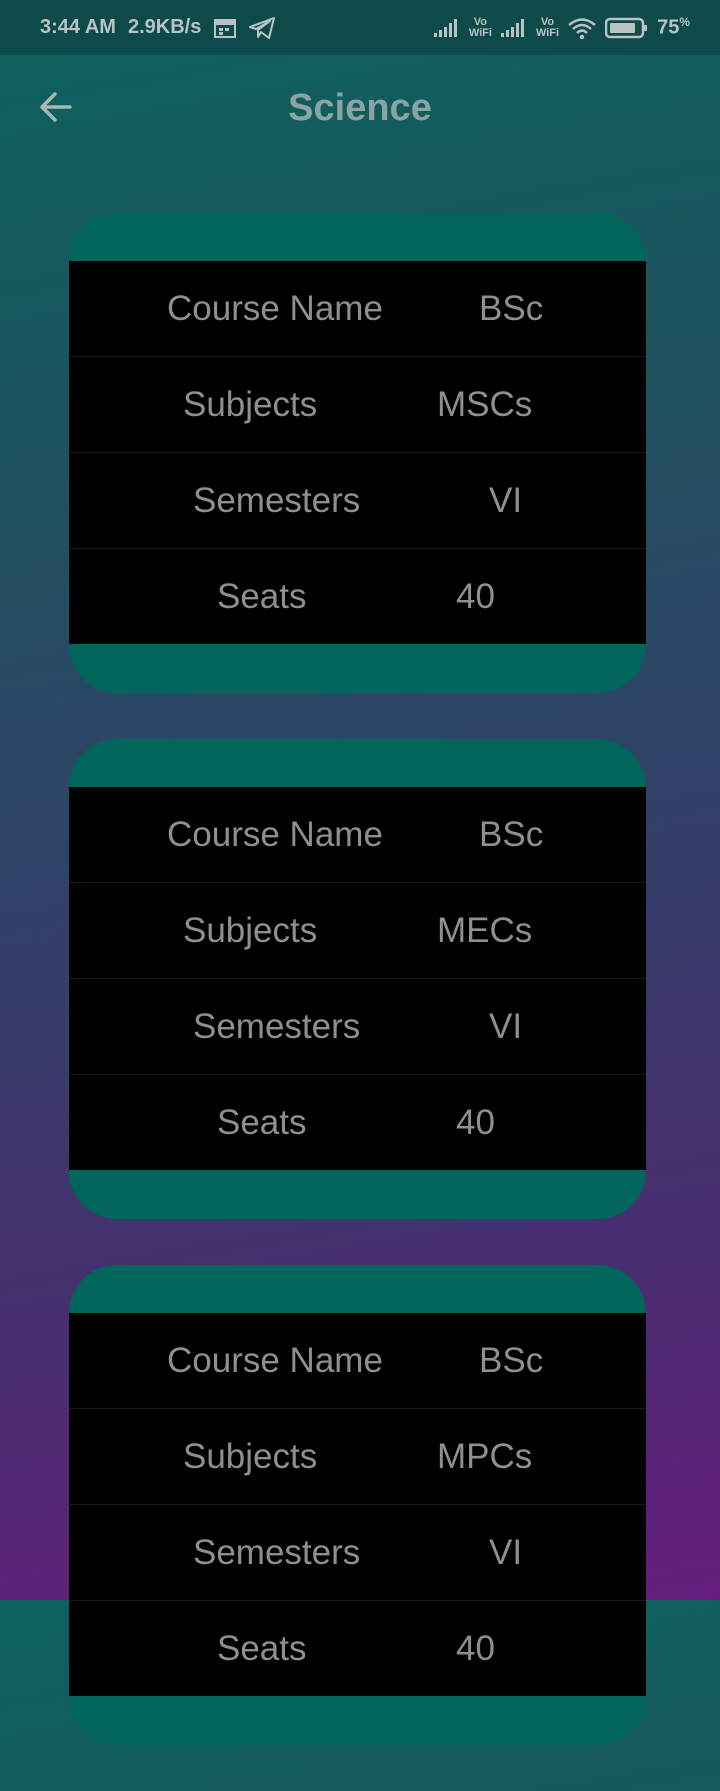 This screenshot has width=720, height=1791. I want to click on table-row: Subjects MECs, so click(357, 931).